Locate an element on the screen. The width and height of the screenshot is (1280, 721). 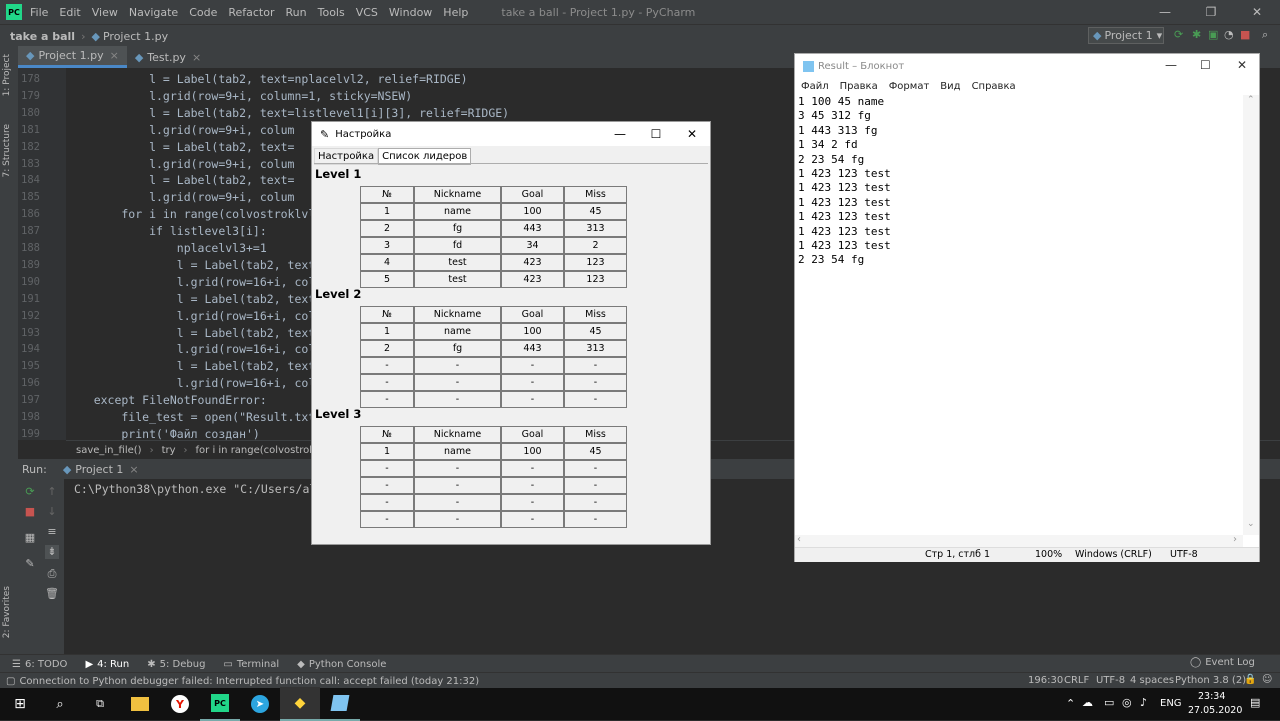
breadcrumb-file: Project 1.py is located at coordinates (135, 36).